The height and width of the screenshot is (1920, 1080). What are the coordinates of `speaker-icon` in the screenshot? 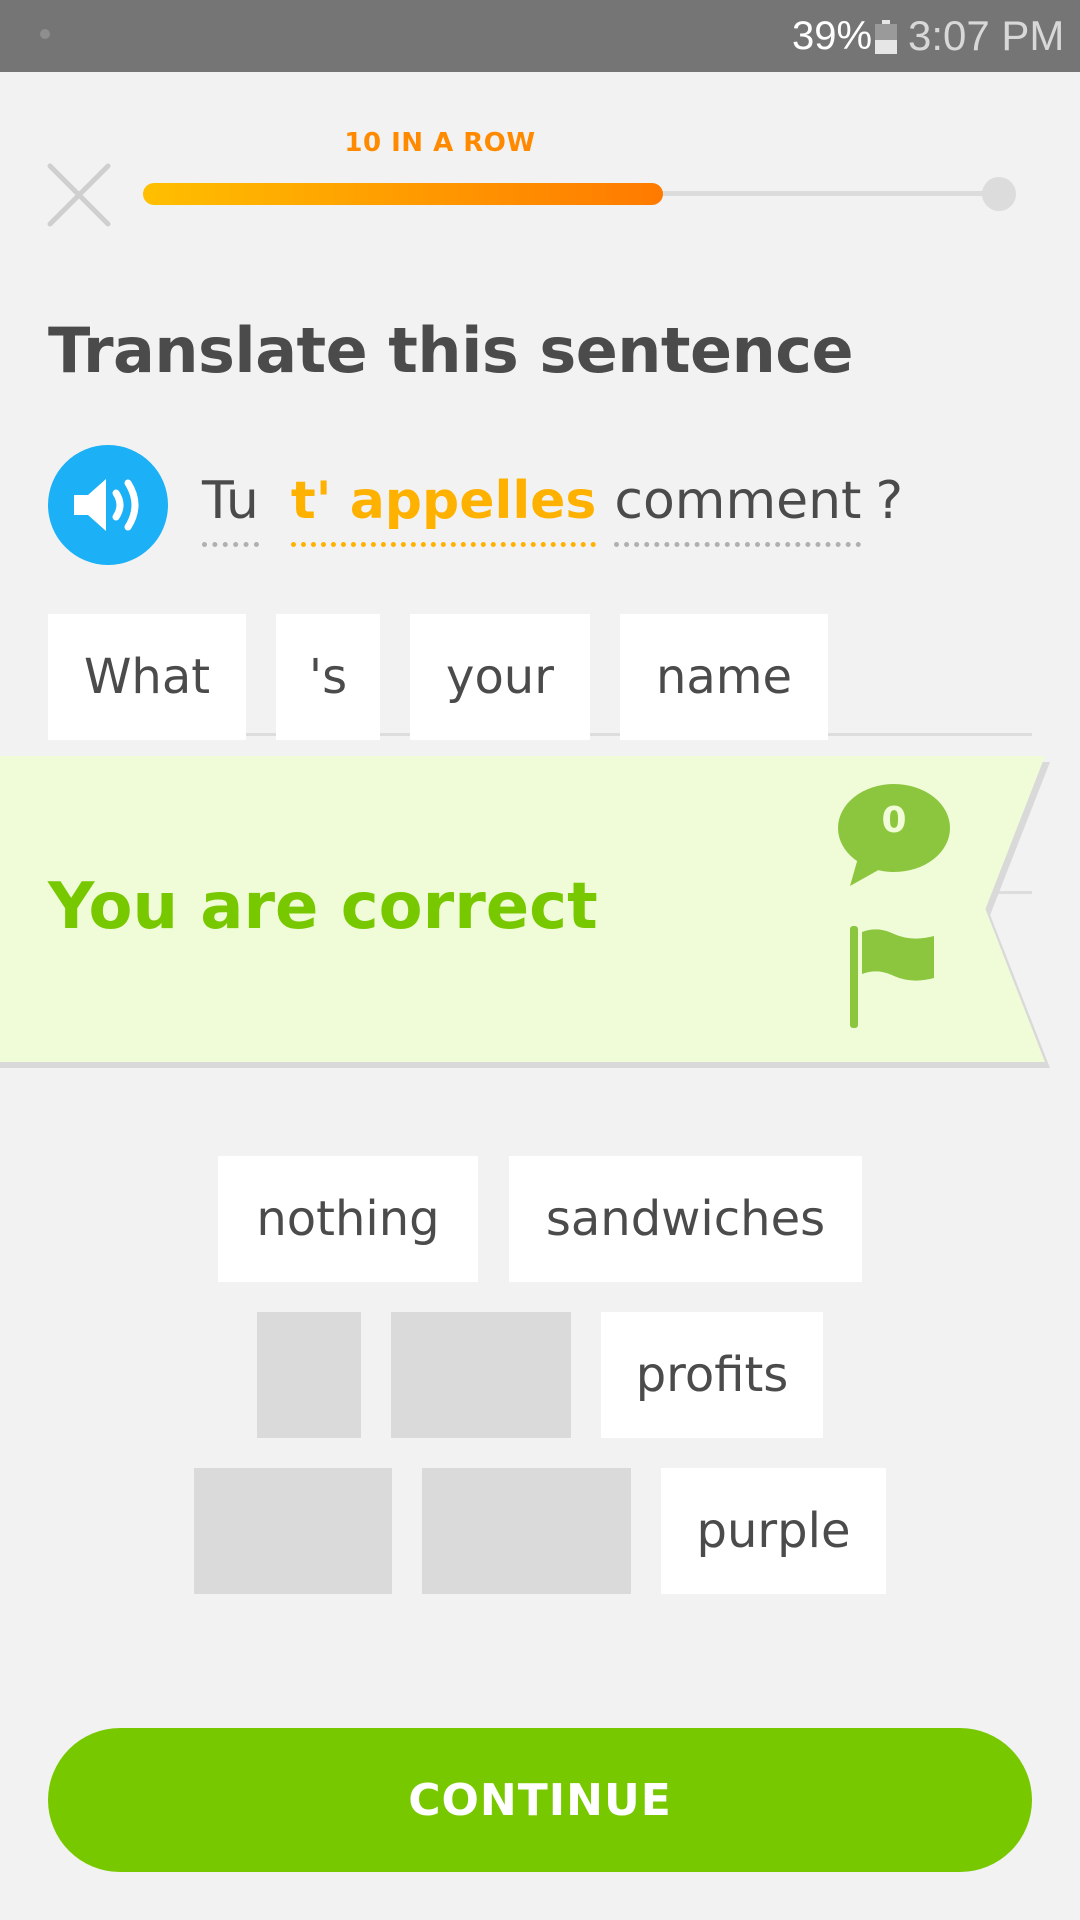 It's located at (106, 505).